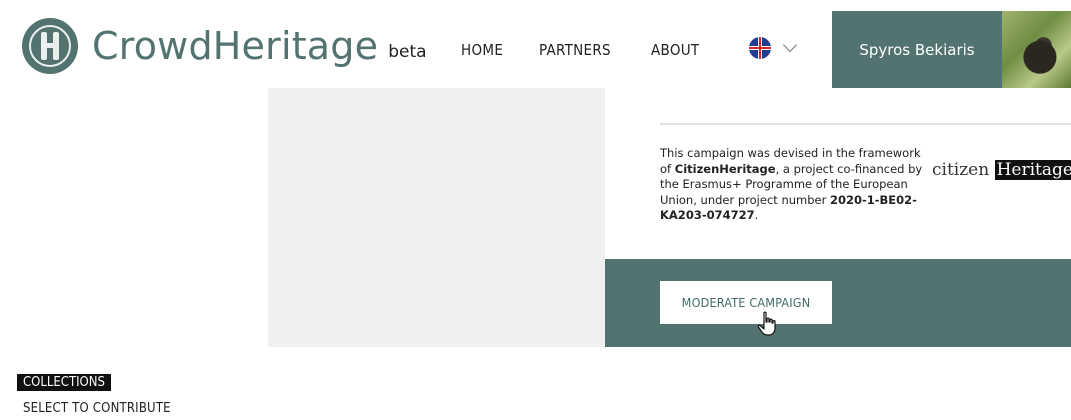  What do you see at coordinates (790, 45) in the screenshot?
I see `chevron-down-icon` at bounding box center [790, 45].